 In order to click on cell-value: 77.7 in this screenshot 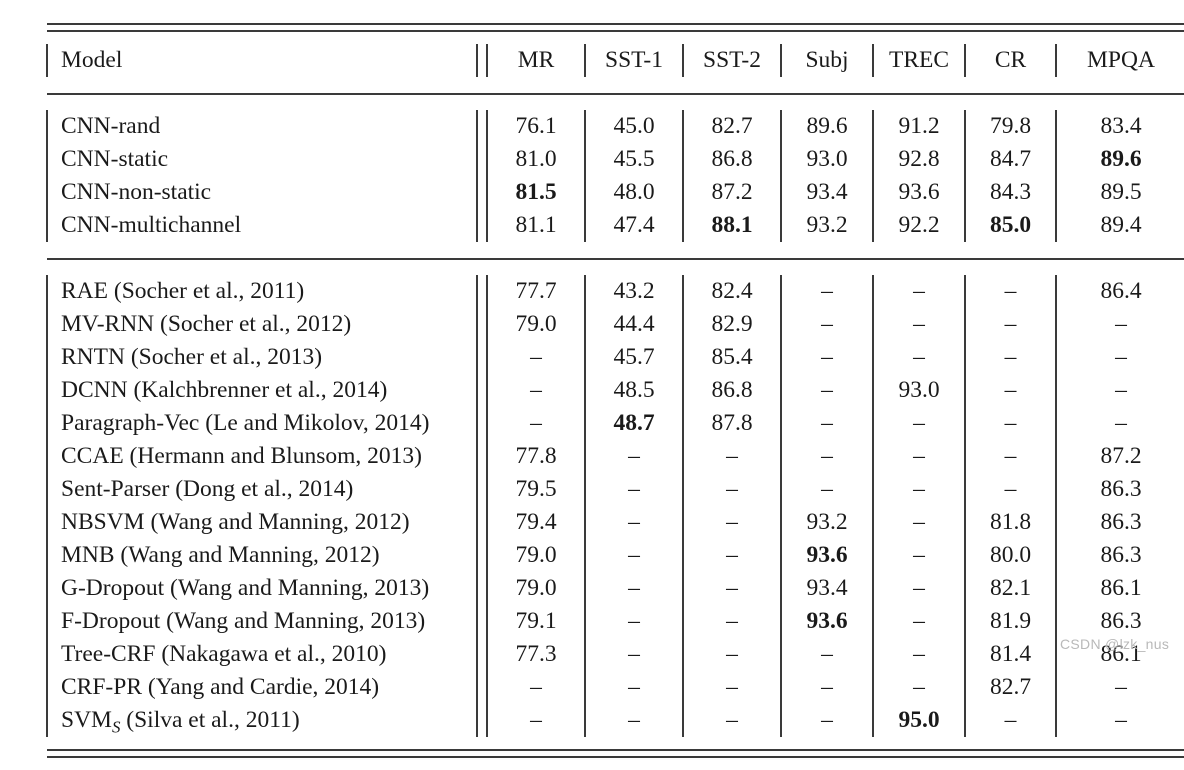, I will do `click(536, 290)`.